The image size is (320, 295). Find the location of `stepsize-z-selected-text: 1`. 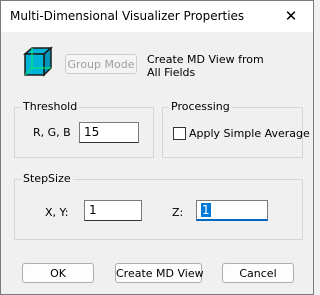

stepsize-z-selected-text: 1 is located at coordinates (206, 210).